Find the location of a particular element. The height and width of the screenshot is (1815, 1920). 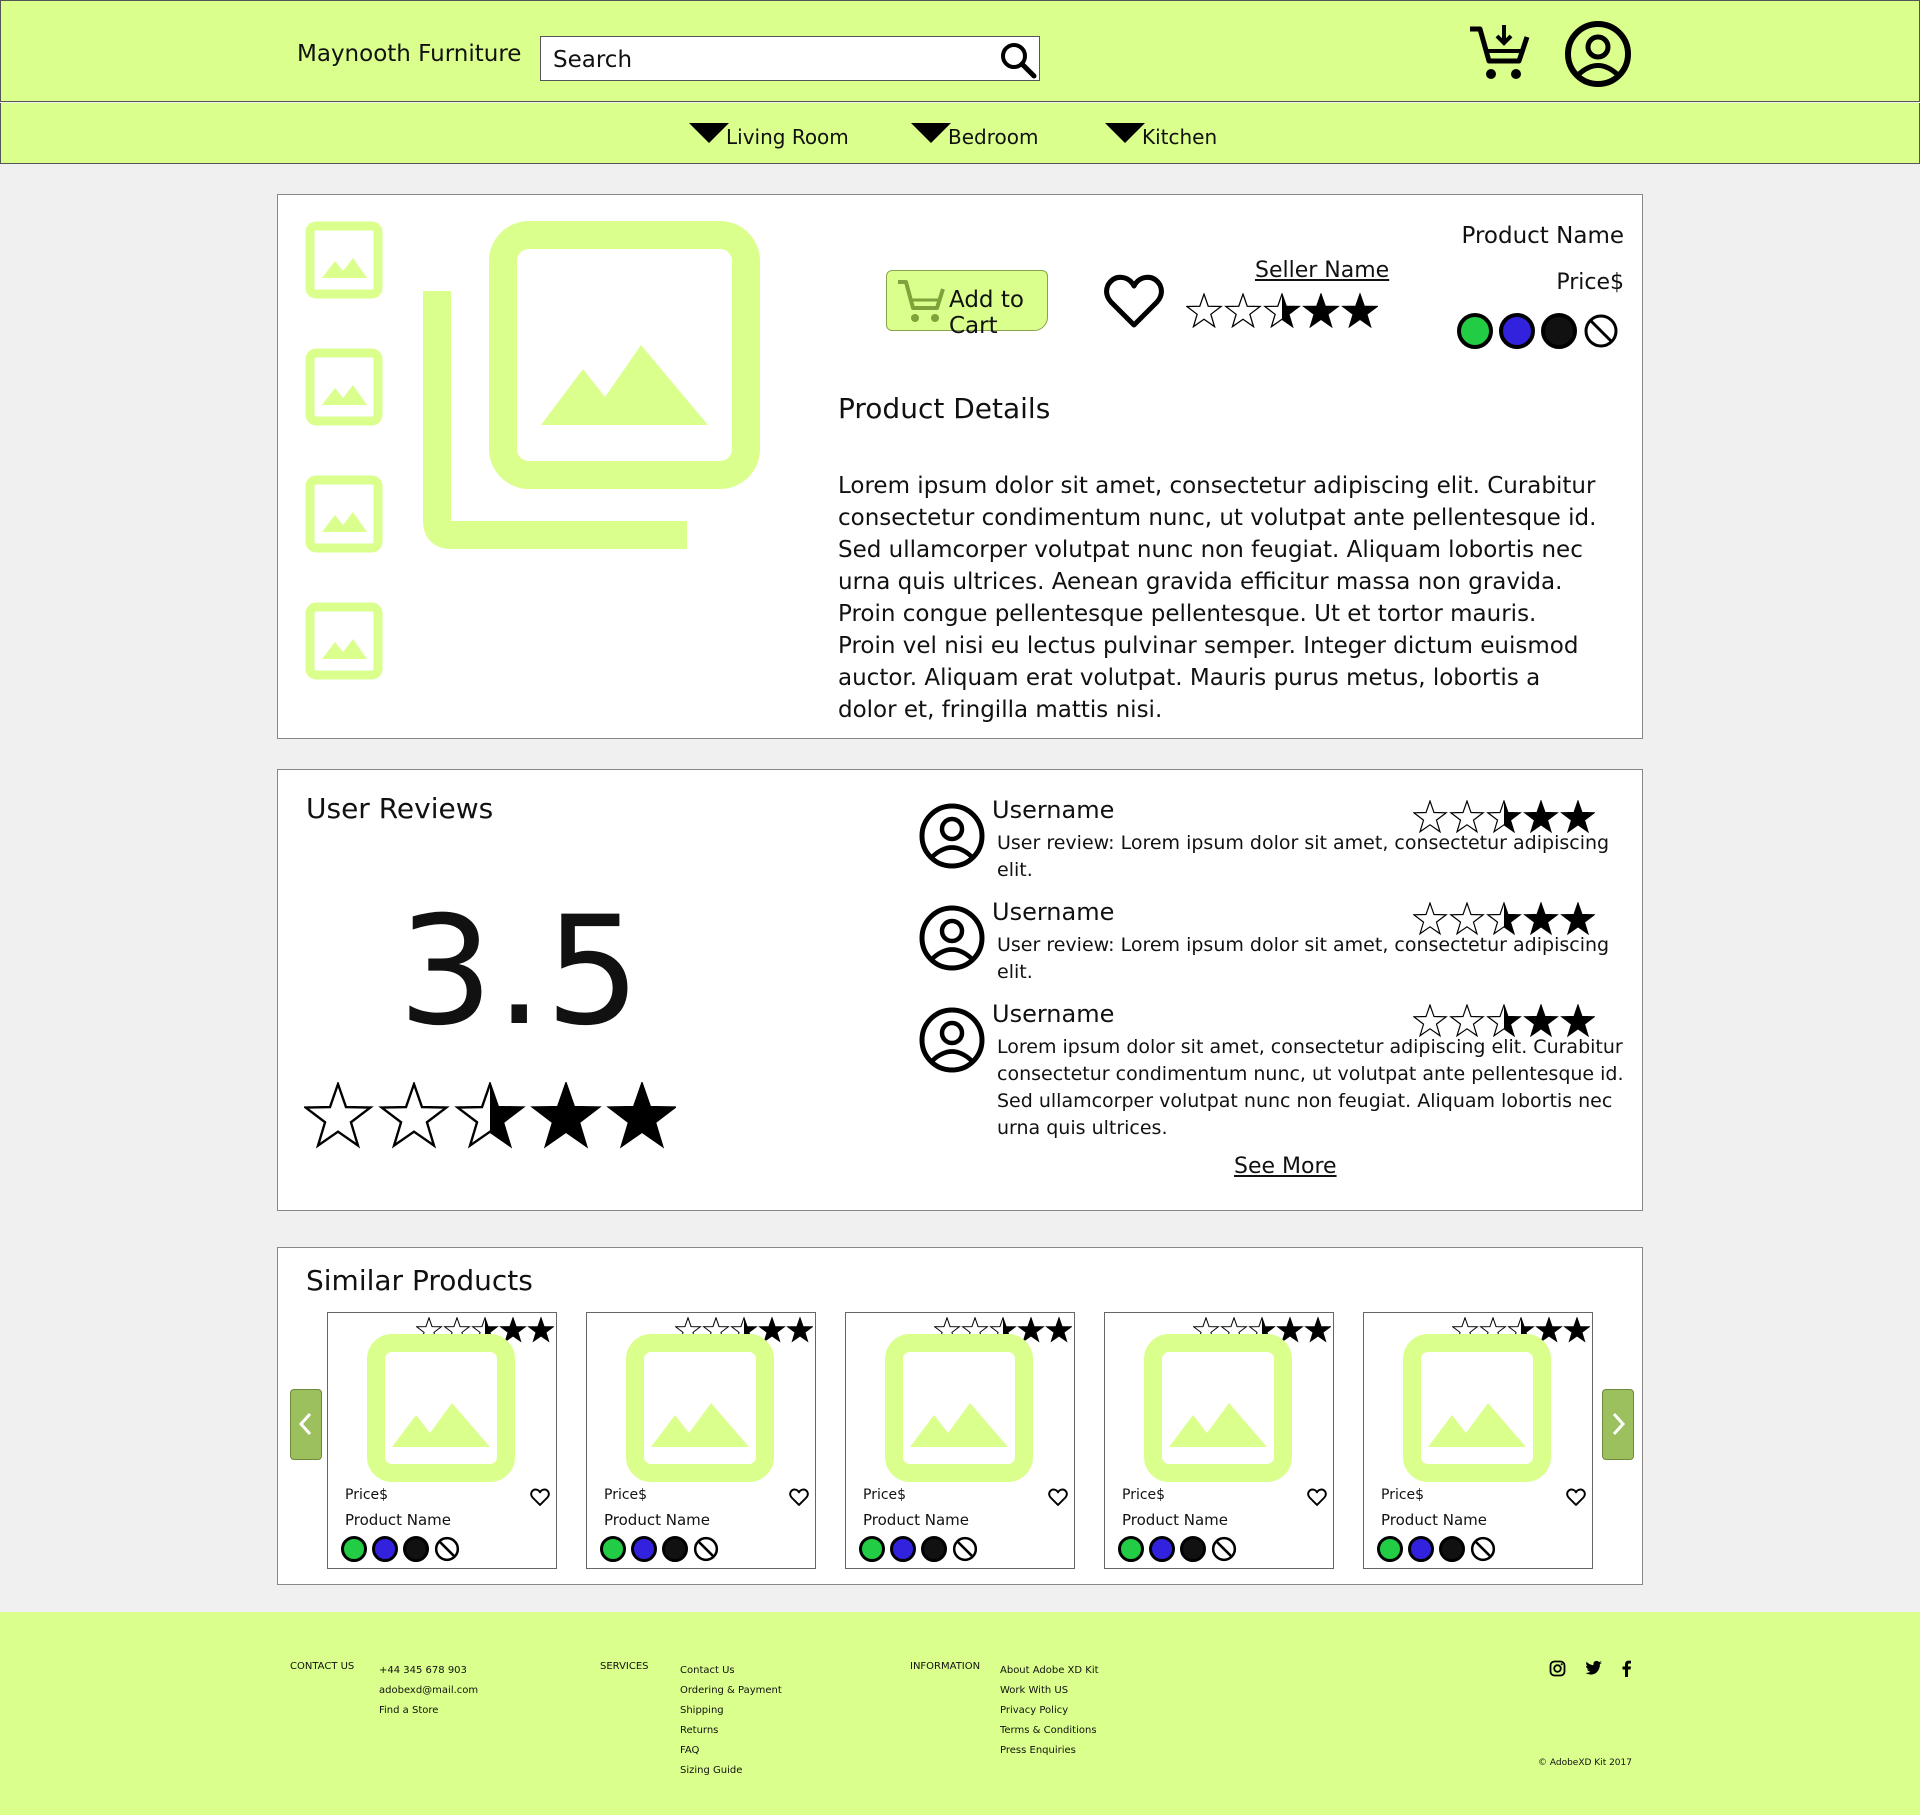

brand-name: Maynooth Furniture is located at coordinates (409, 54).